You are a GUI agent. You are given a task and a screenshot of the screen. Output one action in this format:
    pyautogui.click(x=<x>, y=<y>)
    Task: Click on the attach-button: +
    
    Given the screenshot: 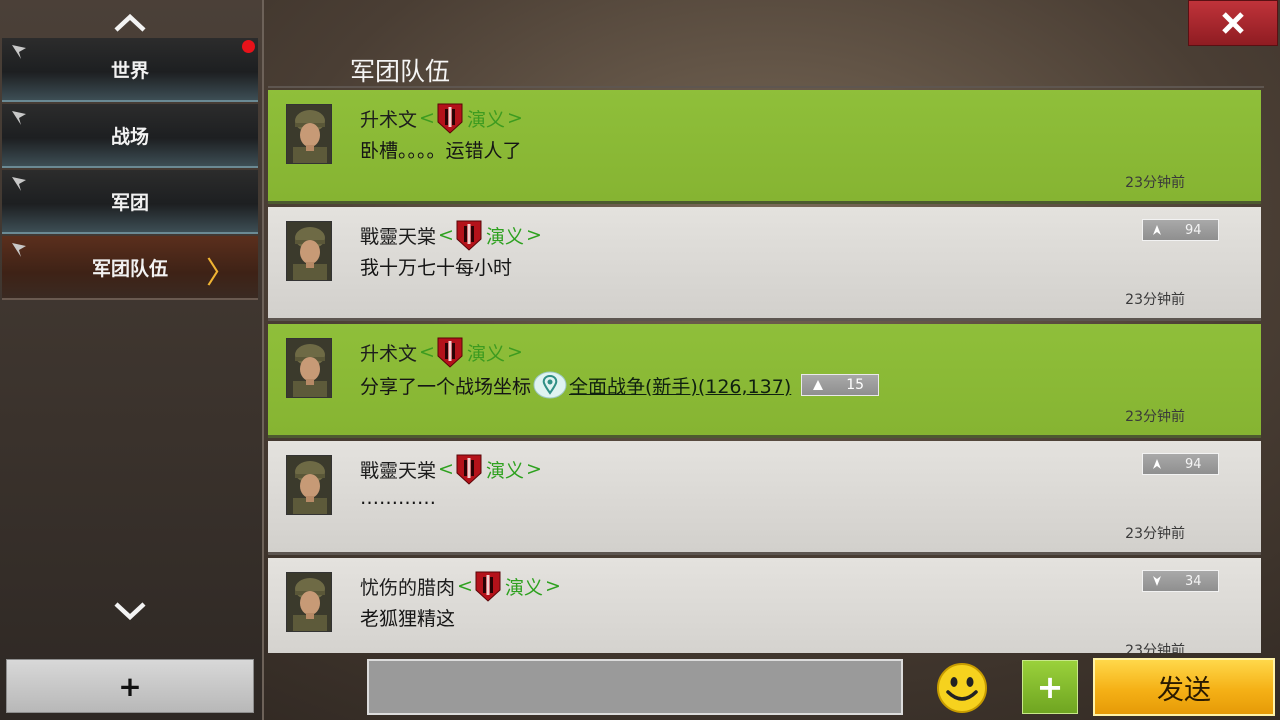 What is the action you would take?
    pyautogui.click(x=1050, y=687)
    